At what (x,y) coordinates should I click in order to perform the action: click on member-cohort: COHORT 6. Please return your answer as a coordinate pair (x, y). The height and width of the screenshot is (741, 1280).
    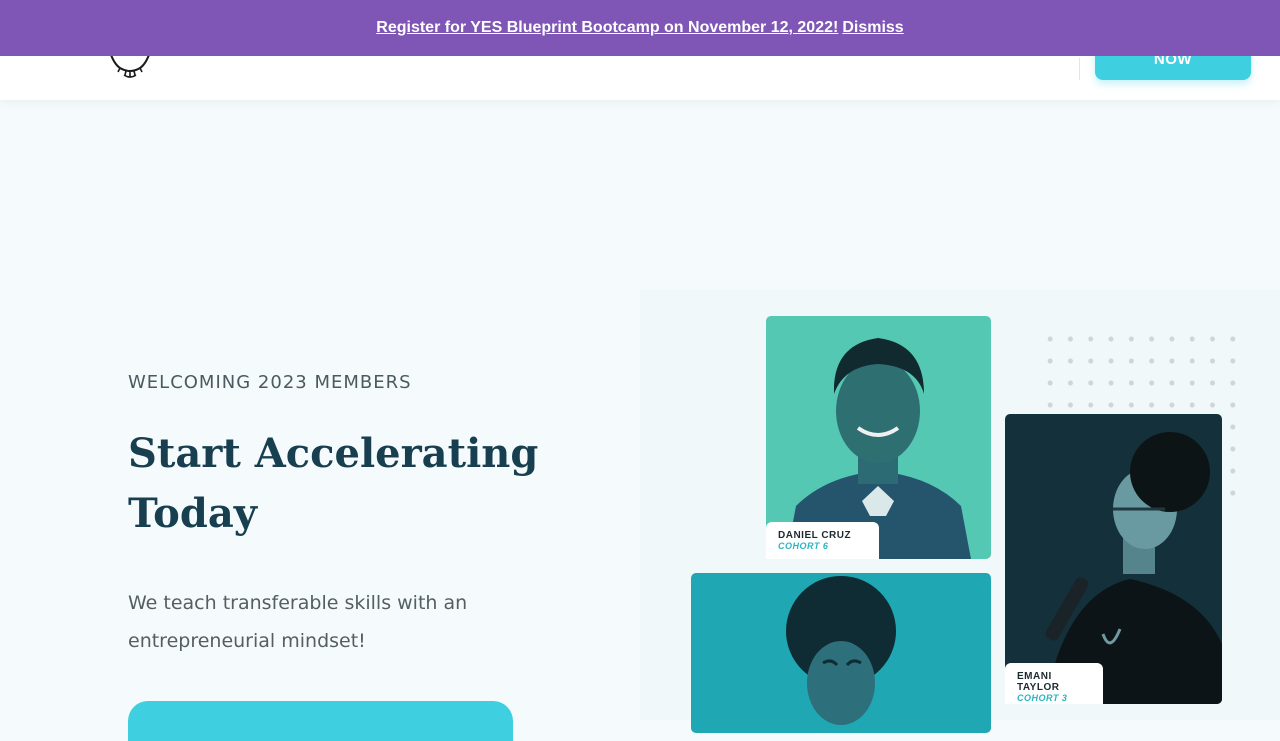
    Looking at the image, I should click on (803, 546).